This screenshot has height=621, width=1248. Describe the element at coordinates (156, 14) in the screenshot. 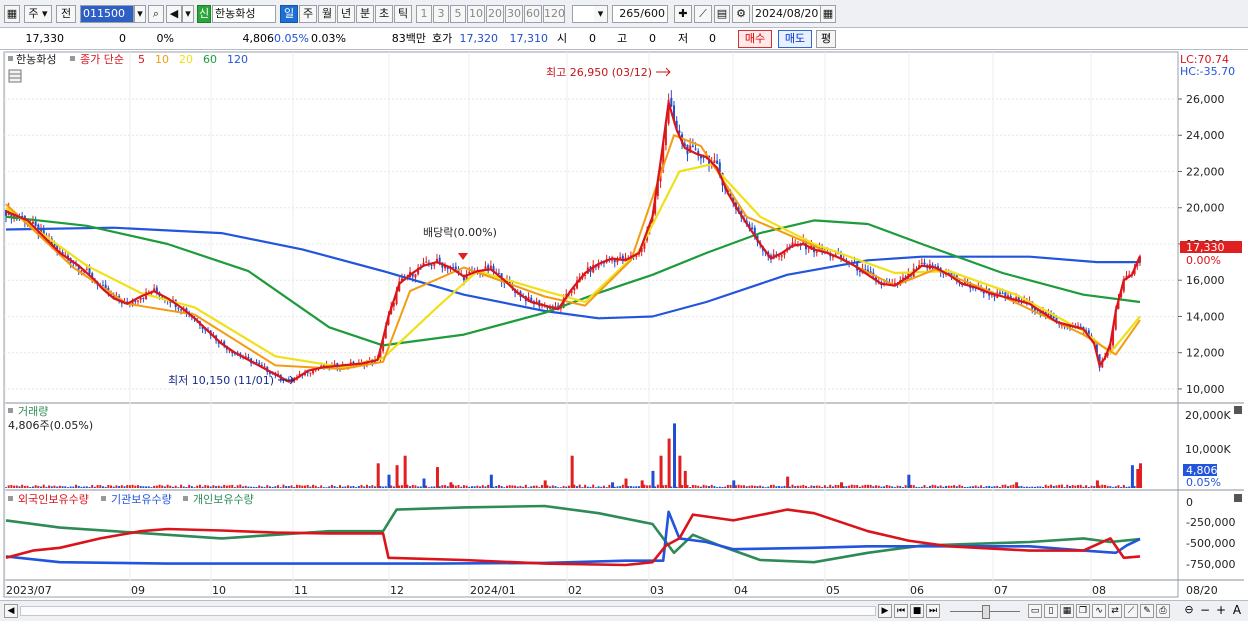

I see `search-icon: ⌕` at that location.